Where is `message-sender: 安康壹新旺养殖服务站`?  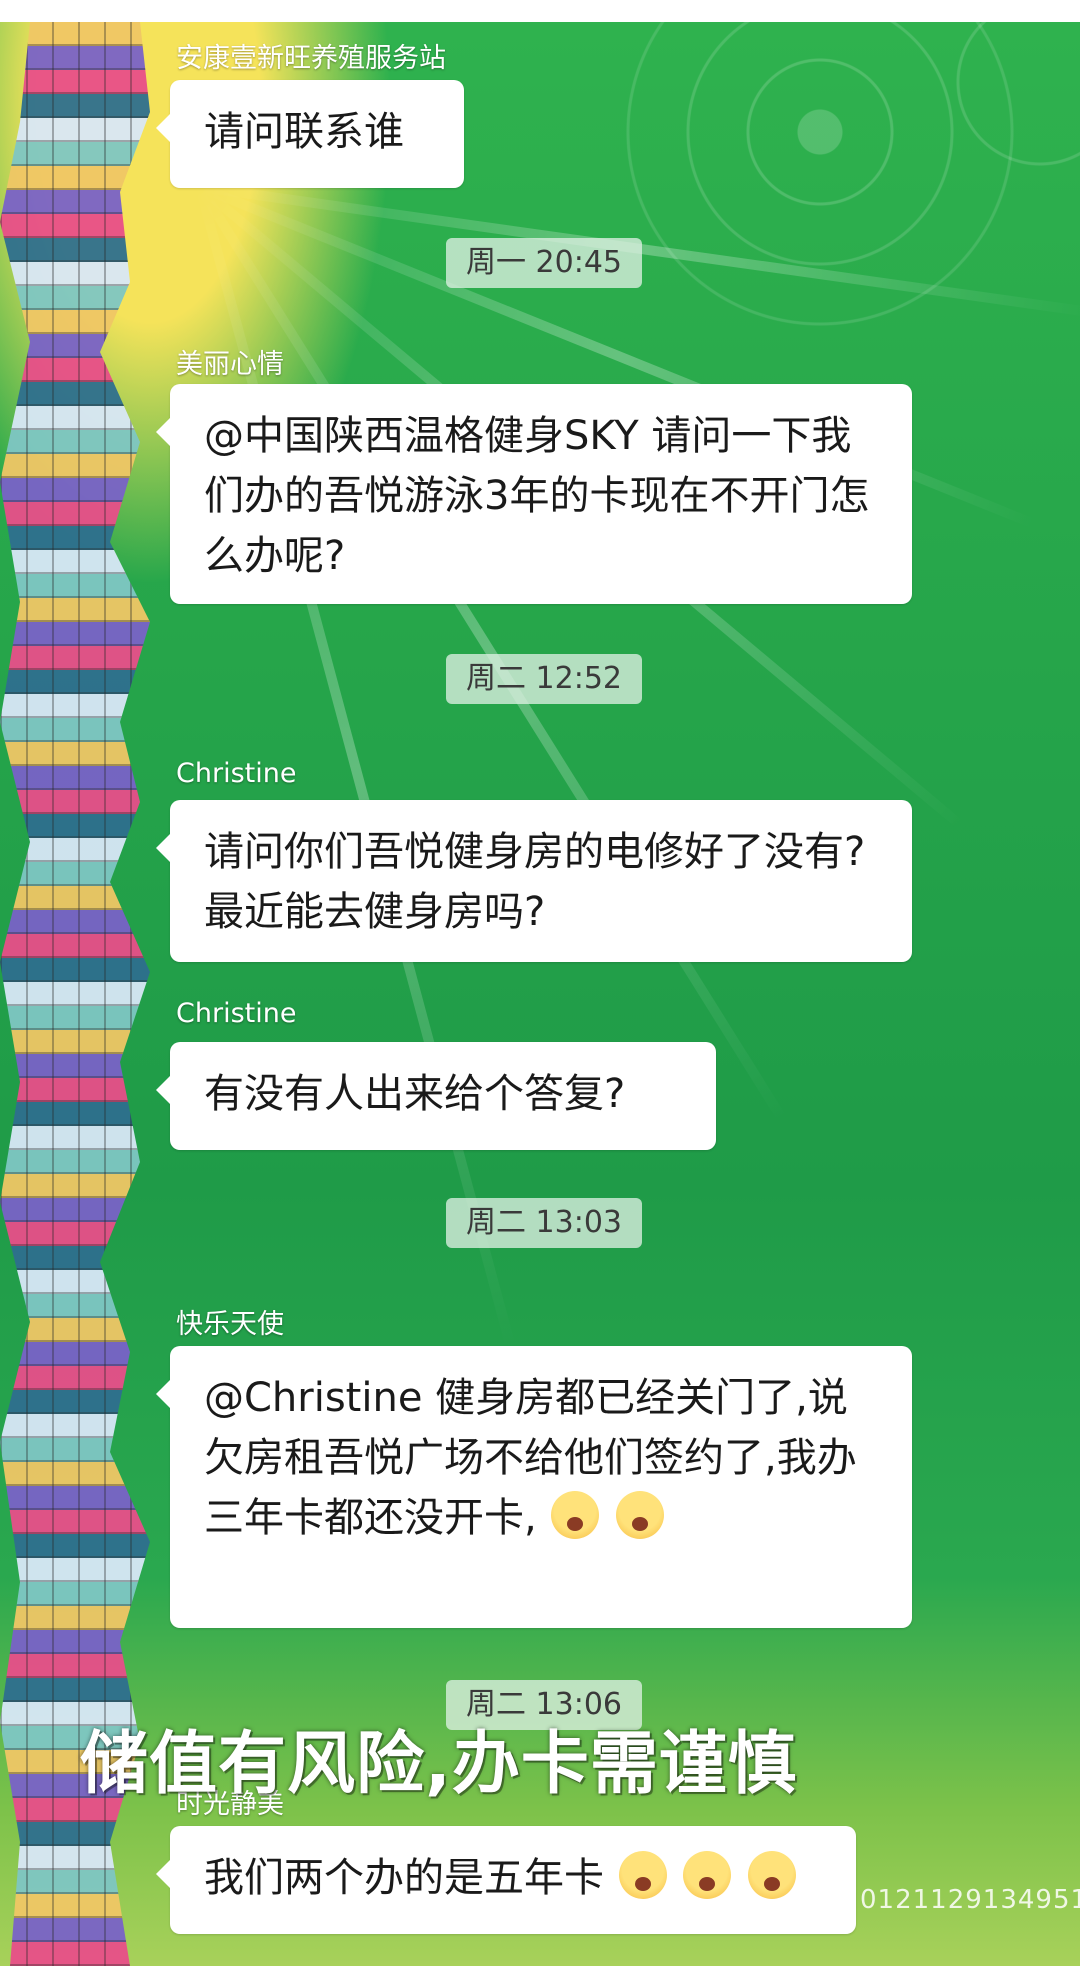 message-sender: 安康壹新旺养殖服务站 is located at coordinates (311, 58).